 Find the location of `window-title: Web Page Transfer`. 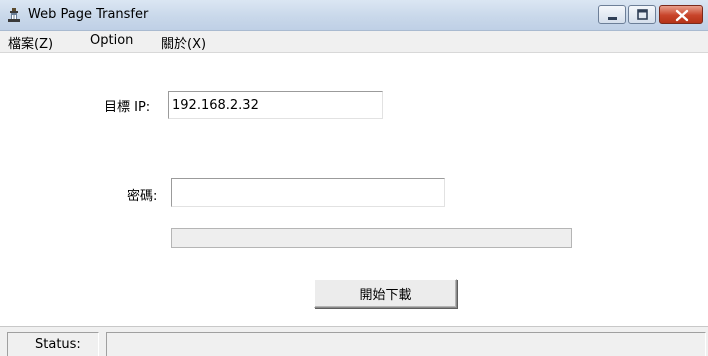

window-title: Web Page Transfer is located at coordinates (88, 14).